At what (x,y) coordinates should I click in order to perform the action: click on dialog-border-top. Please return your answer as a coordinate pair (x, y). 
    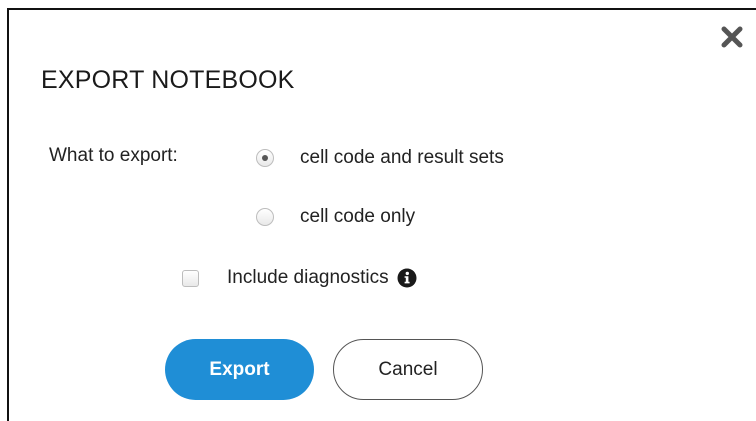
    Looking at the image, I should click on (381, 9).